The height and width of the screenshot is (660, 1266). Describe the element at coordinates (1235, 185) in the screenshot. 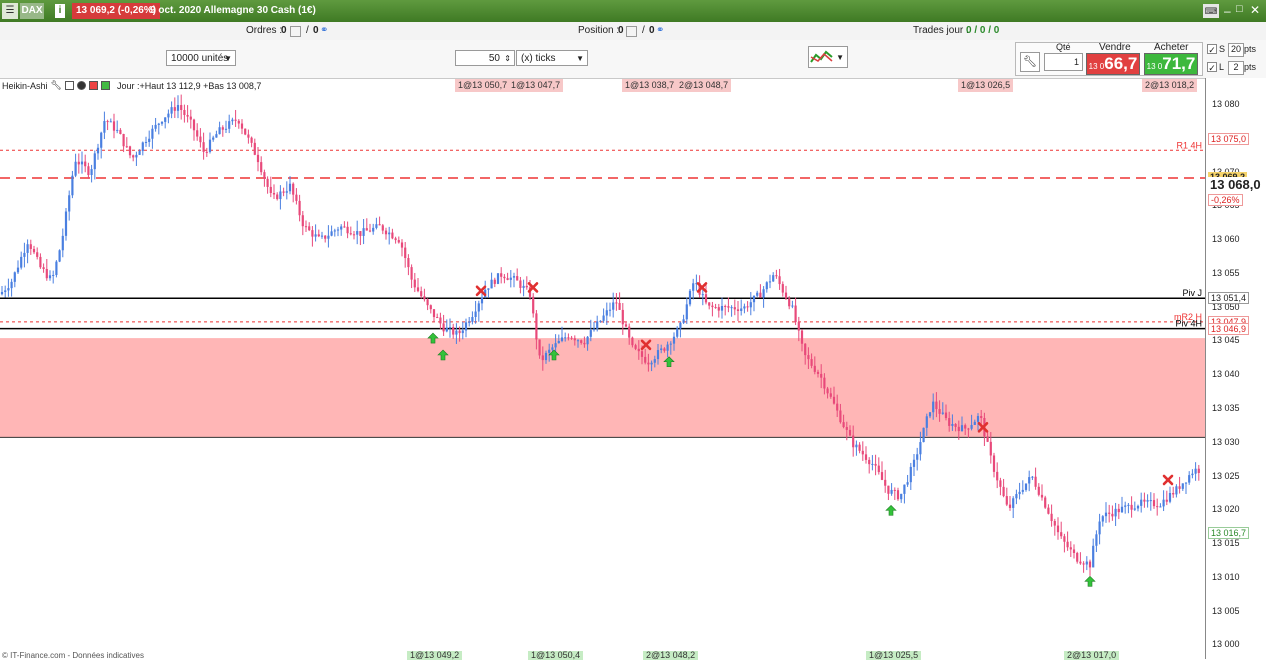

I see `axis-price-tag: 13 068,0` at that location.